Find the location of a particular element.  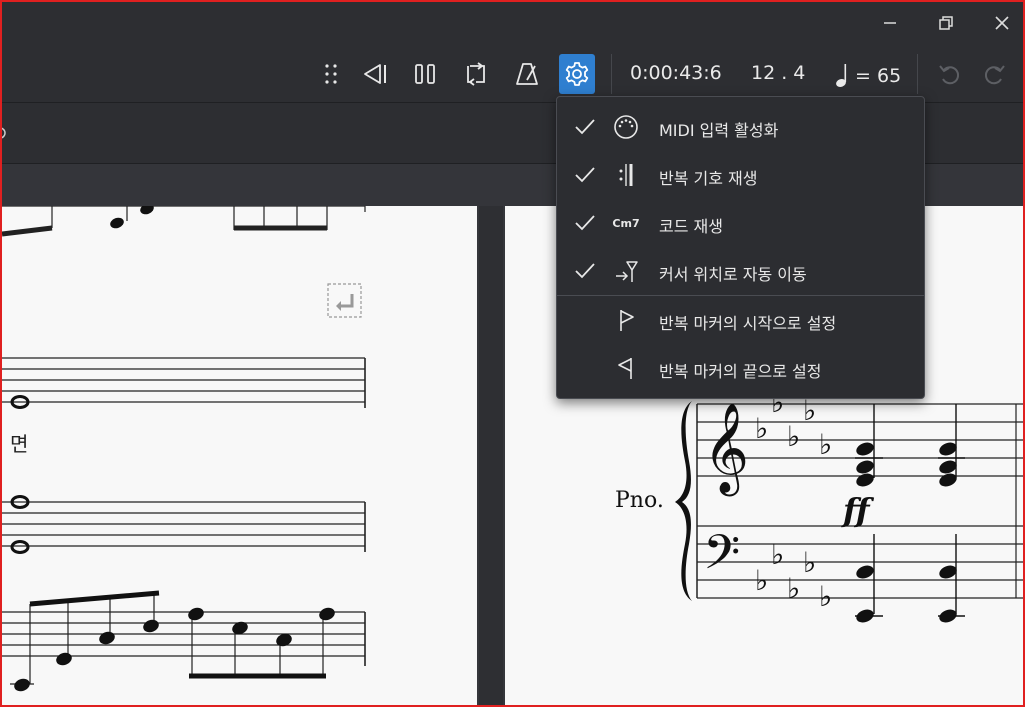

menu-item-label: 반복 마커의 시작으로 설정 is located at coordinates (748, 323).